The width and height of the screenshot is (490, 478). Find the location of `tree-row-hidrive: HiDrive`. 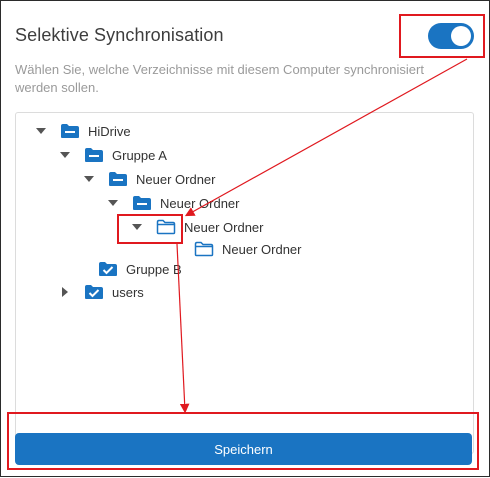

tree-row-hidrive: HiDrive is located at coordinates (83, 131).